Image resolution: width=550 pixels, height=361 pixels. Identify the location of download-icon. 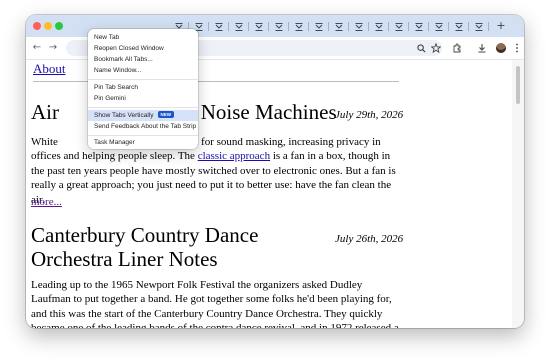
(482, 48).